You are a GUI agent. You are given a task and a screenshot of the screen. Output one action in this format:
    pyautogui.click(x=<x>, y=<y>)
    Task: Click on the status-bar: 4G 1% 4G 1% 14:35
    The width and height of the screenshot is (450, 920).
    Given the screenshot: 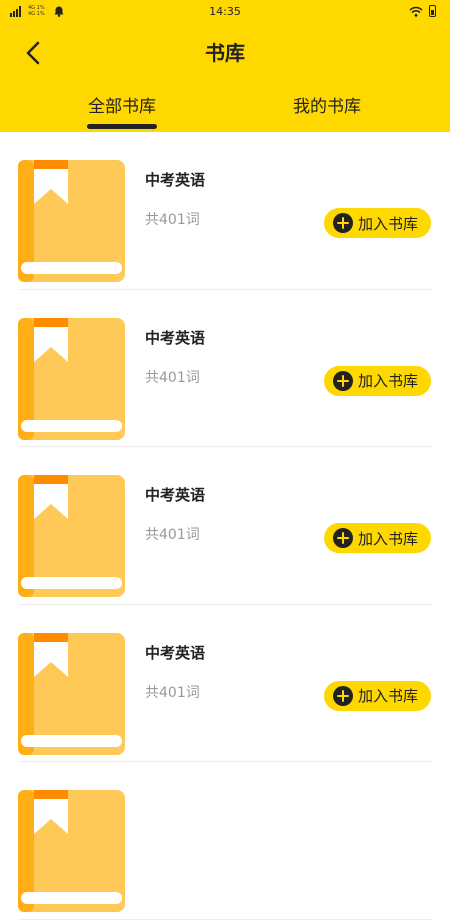 What is the action you would take?
    pyautogui.click(x=225, y=12)
    